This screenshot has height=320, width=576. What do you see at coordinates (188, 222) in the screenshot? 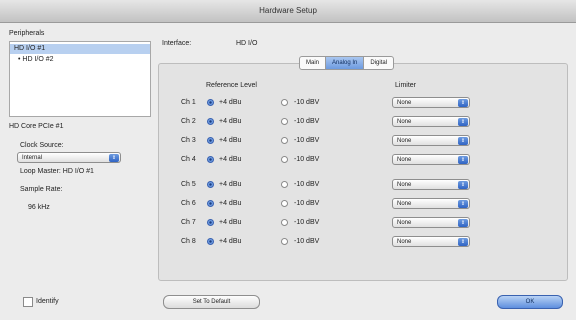
I see `channel-label: Ch 7` at bounding box center [188, 222].